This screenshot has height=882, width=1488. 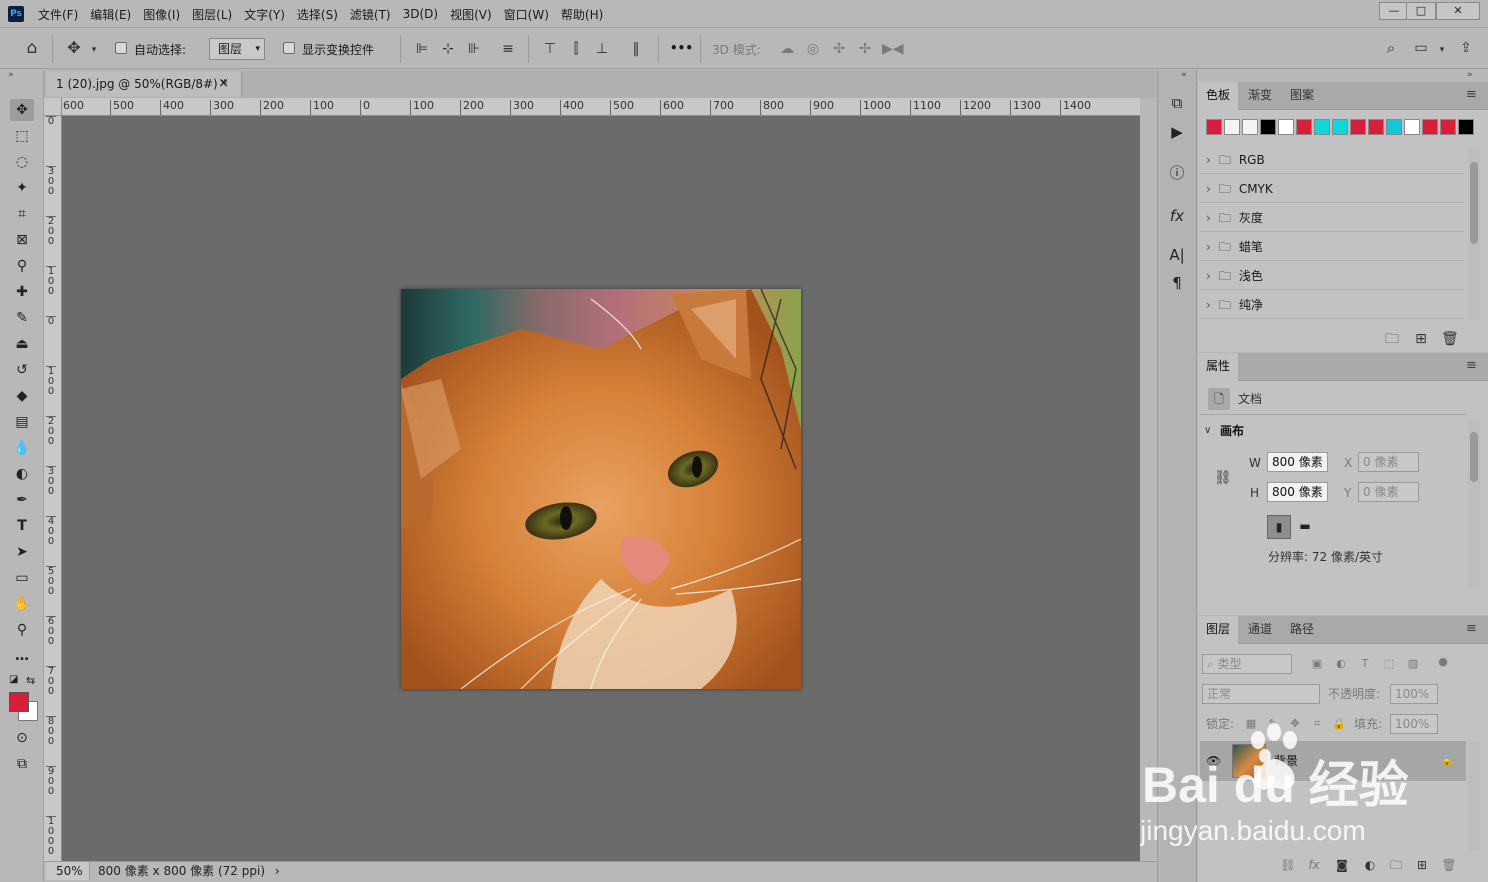 What do you see at coordinates (636, 49) in the screenshot?
I see `distribute-vertical-icon: ‖` at bounding box center [636, 49].